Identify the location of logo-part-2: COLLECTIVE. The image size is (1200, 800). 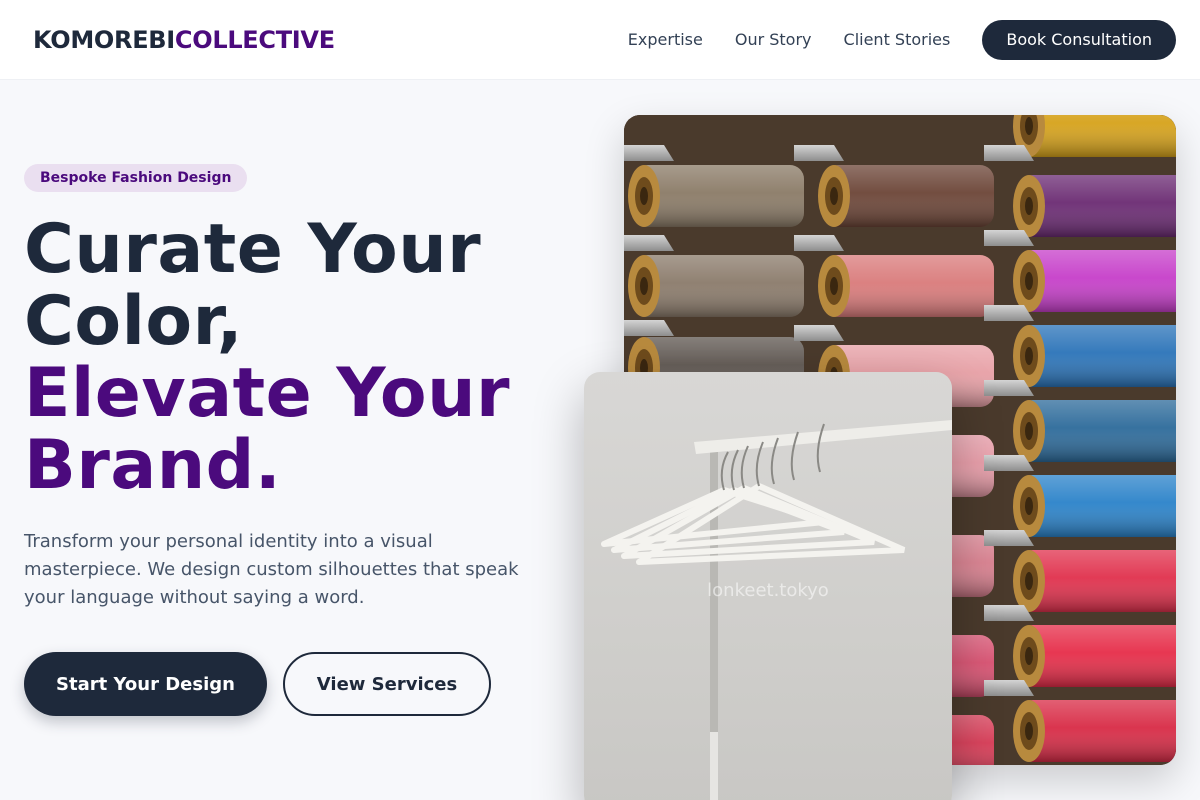
(254, 39).